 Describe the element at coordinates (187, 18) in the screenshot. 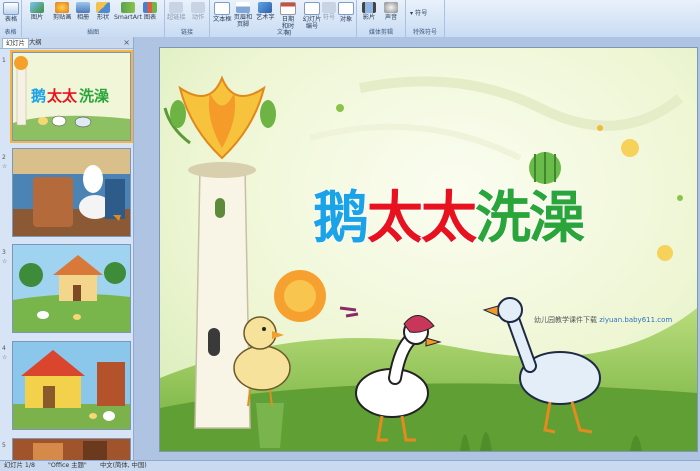

I see `ribbon-group-links: 超链接 动作 链接` at that location.